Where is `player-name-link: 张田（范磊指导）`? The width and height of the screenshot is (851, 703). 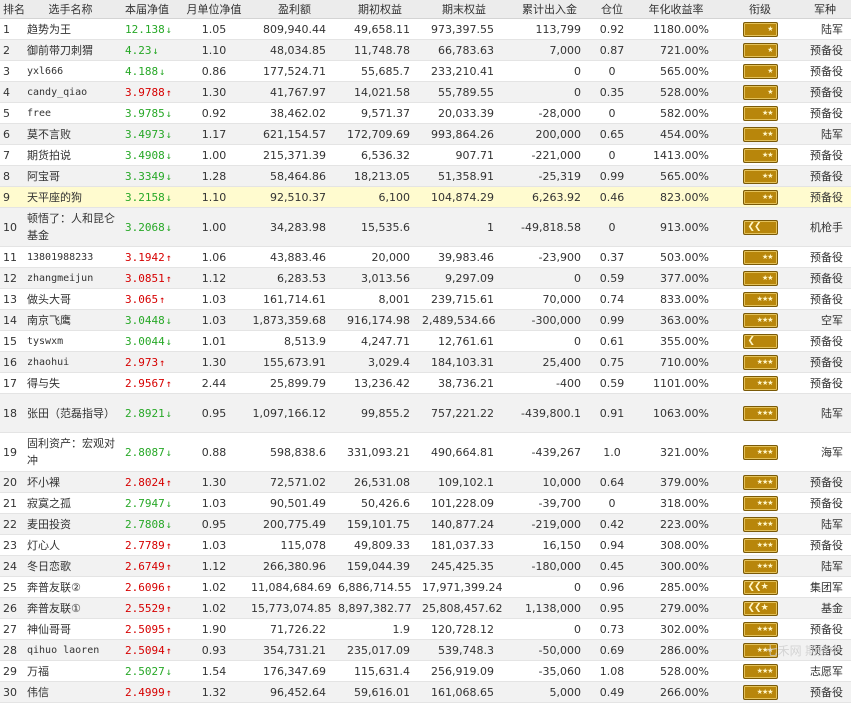
player-name-link: 张田（范磊指导） is located at coordinates (72, 413).